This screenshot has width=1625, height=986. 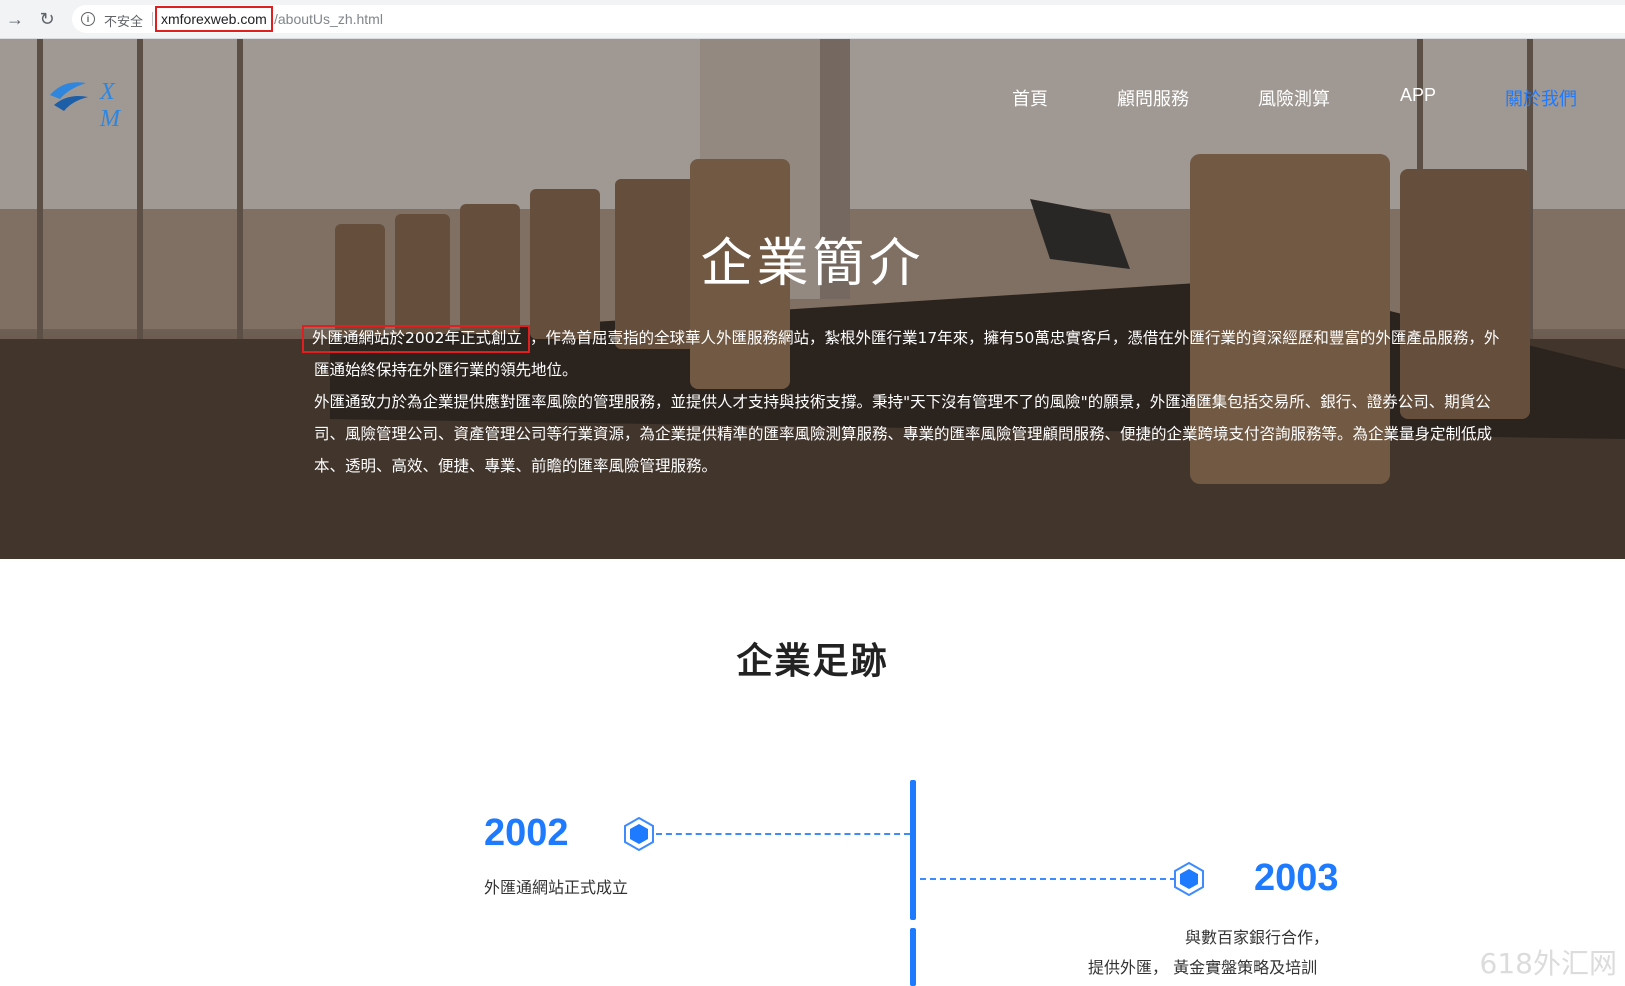 What do you see at coordinates (1418, 95) in the screenshot?
I see `nav-item-app: APP` at bounding box center [1418, 95].